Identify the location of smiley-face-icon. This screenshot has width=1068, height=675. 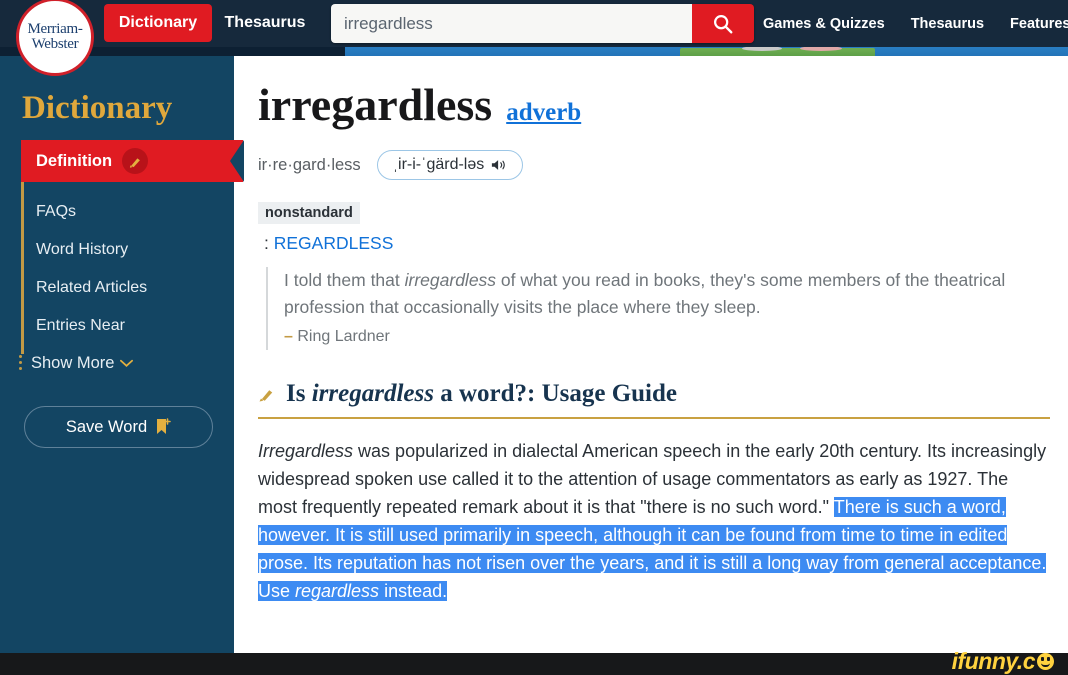
(1045, 661).